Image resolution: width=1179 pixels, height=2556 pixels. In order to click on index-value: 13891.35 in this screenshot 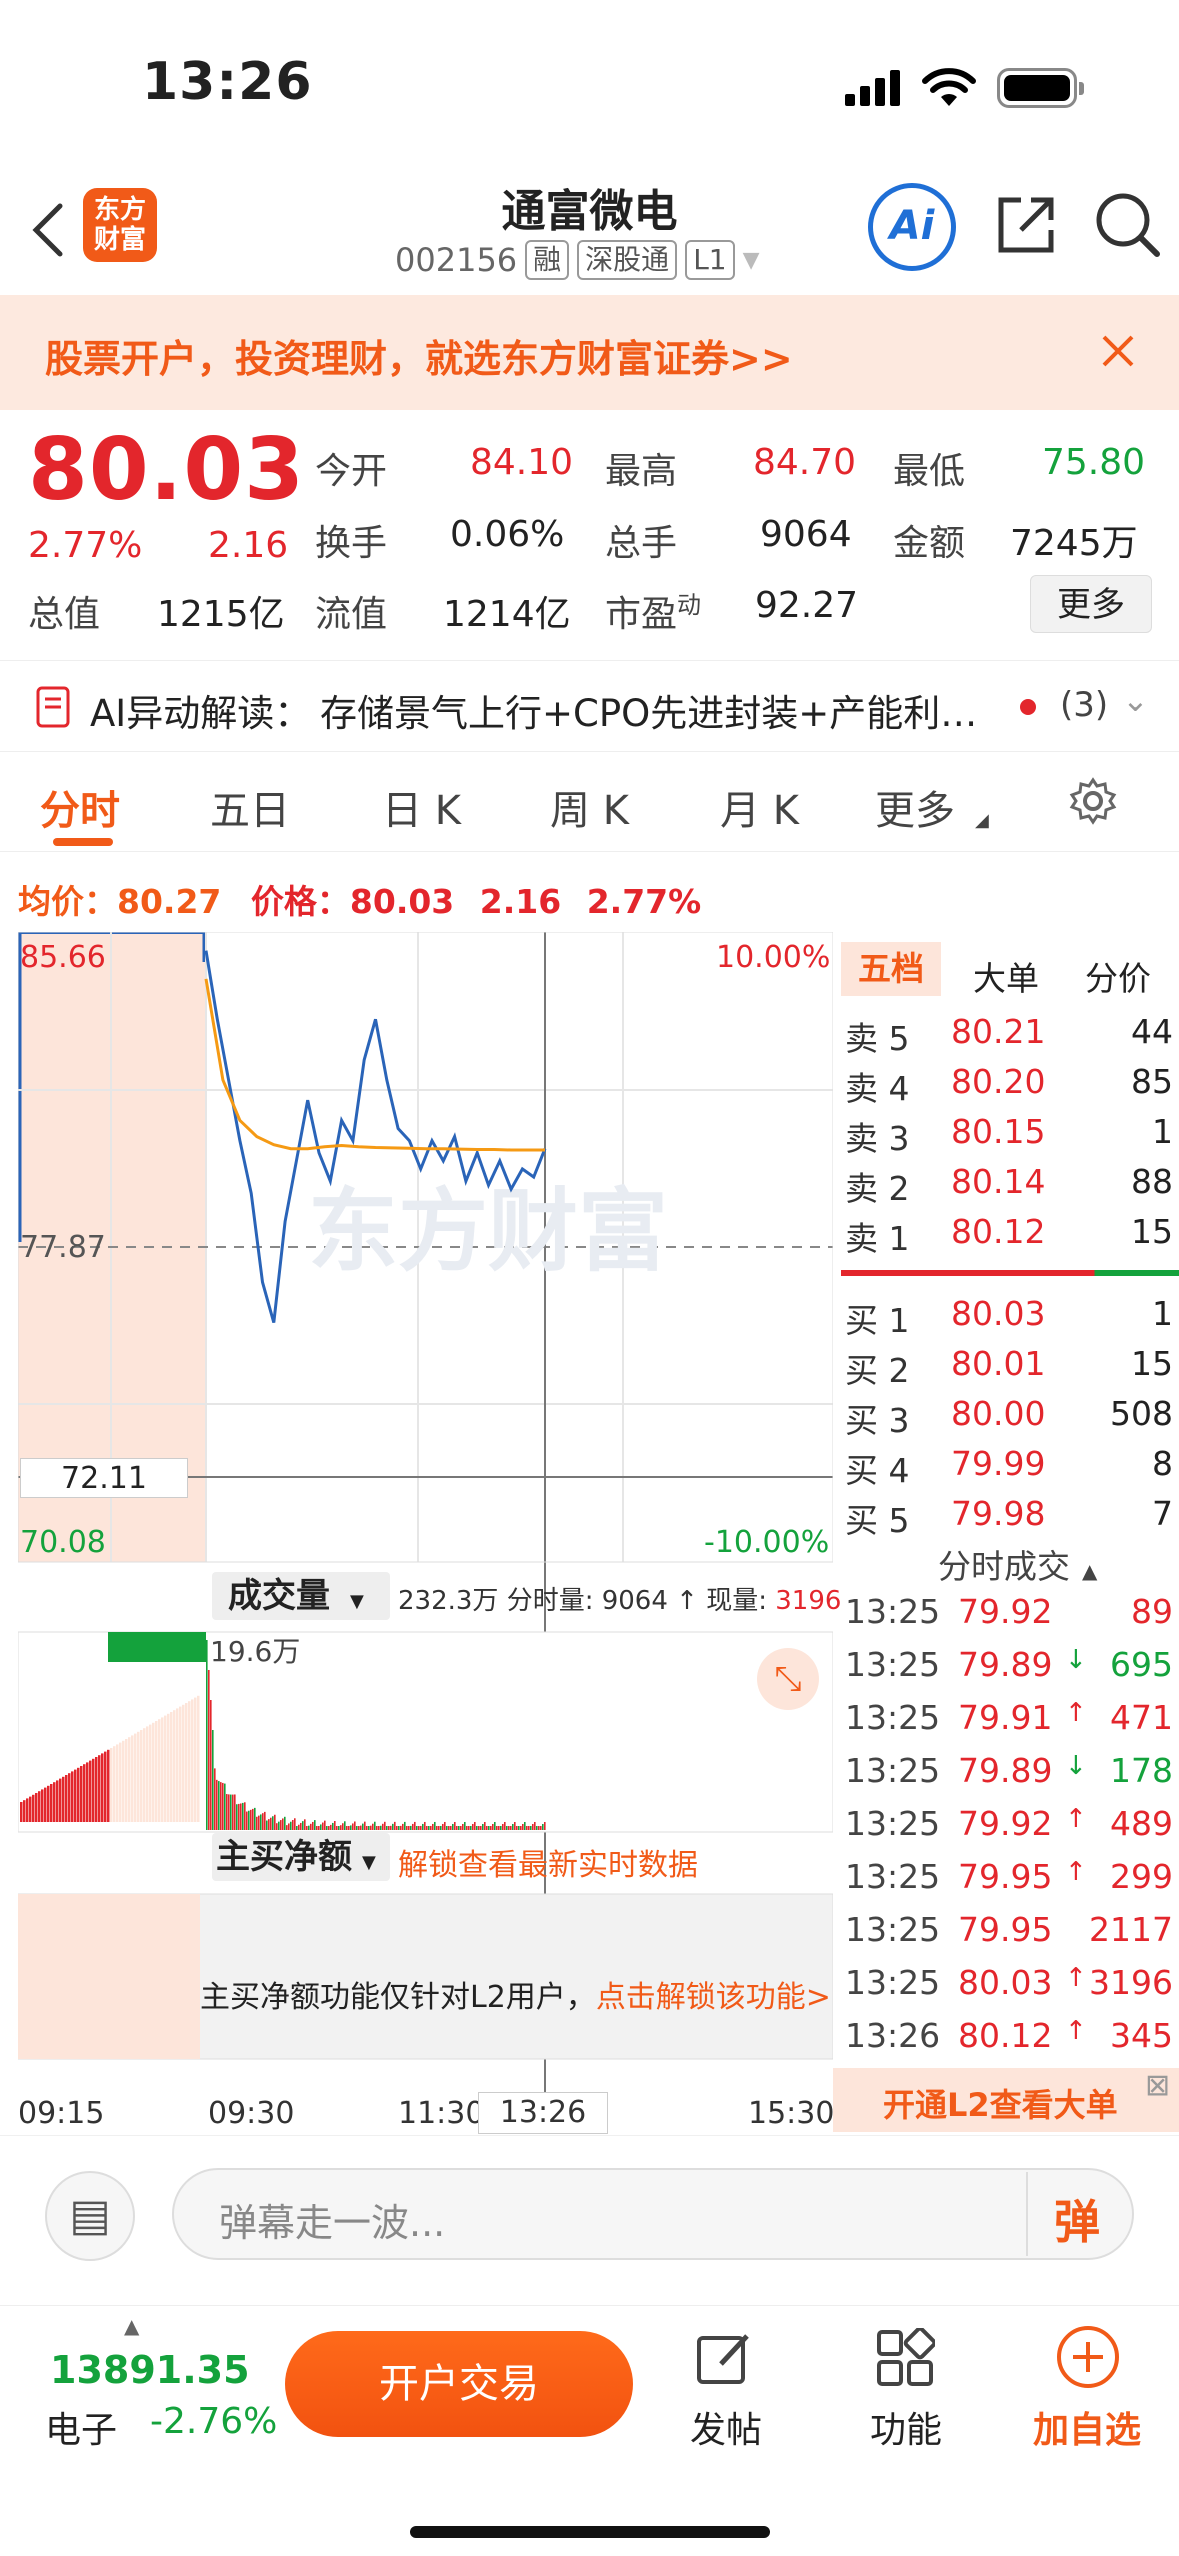, I will do `click(150, 2370)`.